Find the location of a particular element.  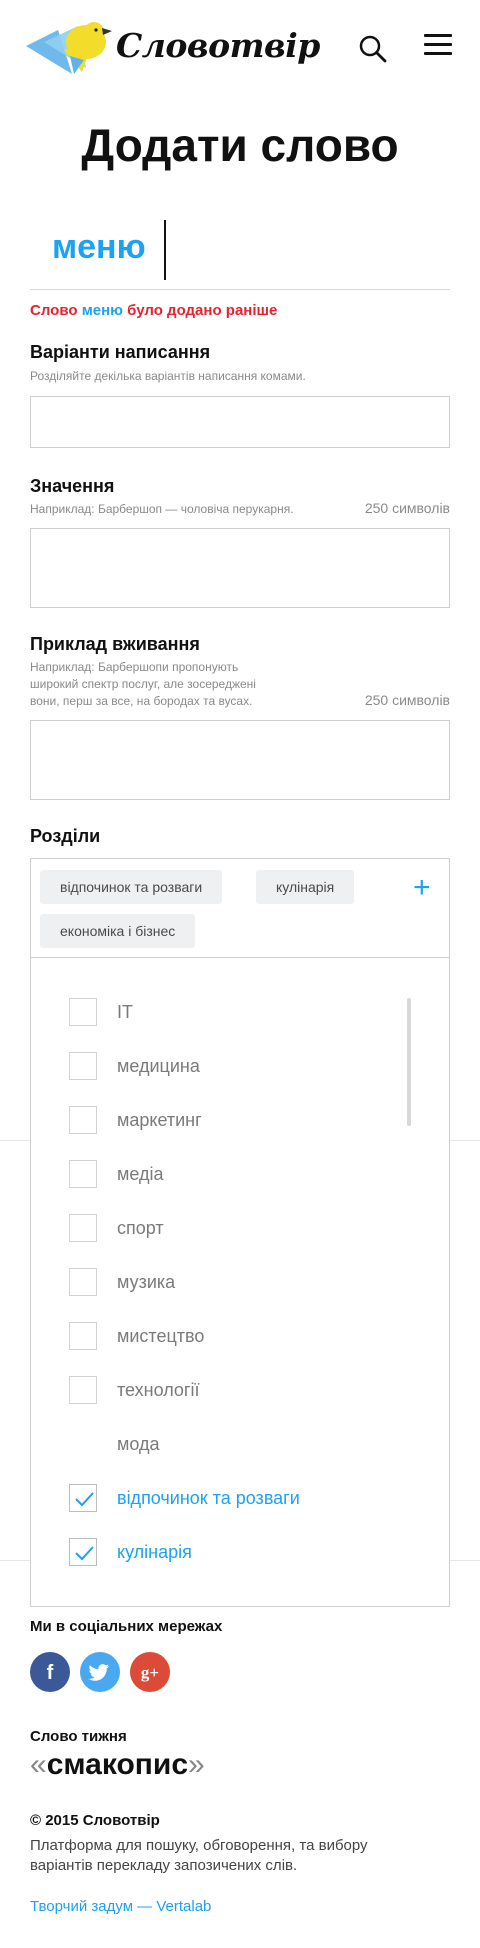

open-quote: « is located at coordinates (38, 1764).